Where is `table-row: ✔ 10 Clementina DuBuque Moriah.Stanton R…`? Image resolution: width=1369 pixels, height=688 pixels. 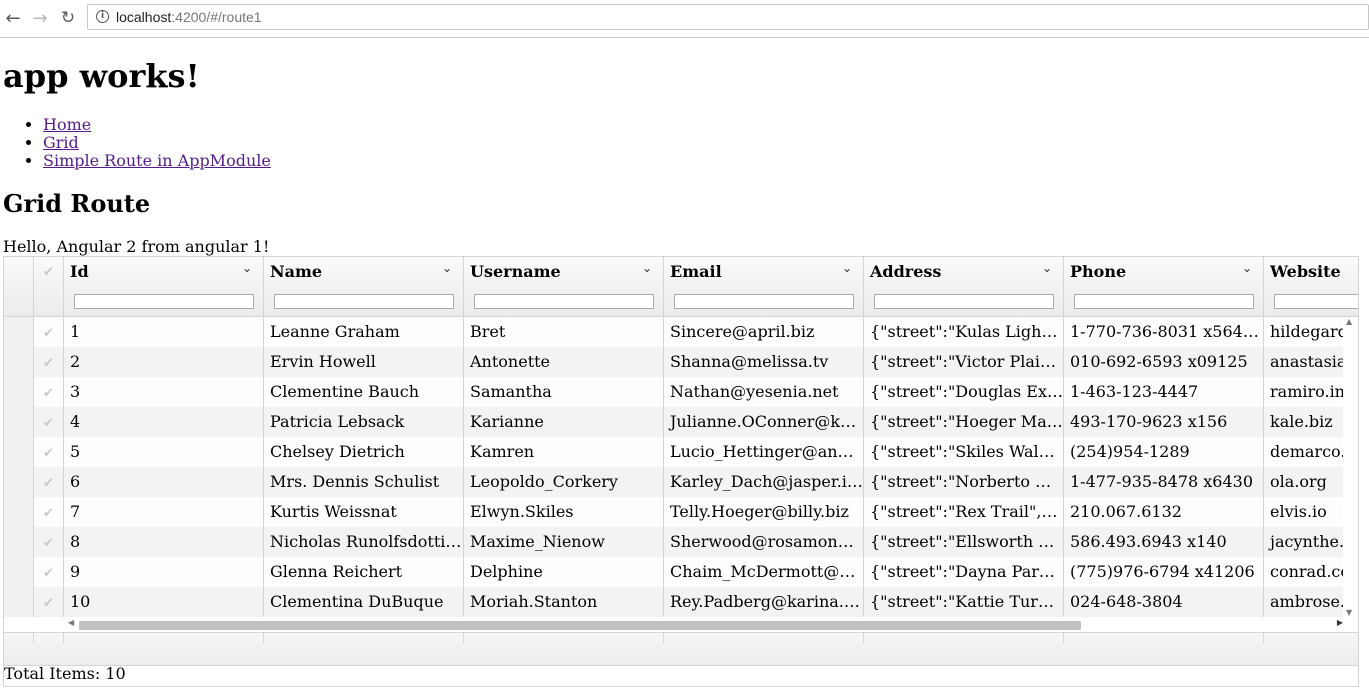 table-row: ✔ 10 Clementina DuBuque Moriah.Stanton R… is located at coordinates (674, 602).